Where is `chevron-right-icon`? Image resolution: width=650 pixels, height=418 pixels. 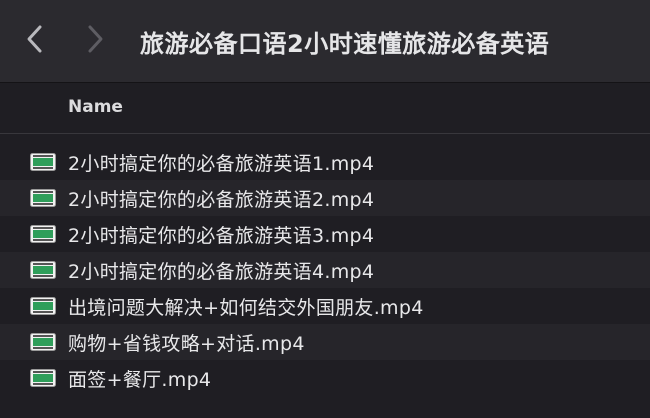
chevron-right-icon is located at coordinates (95, 39).